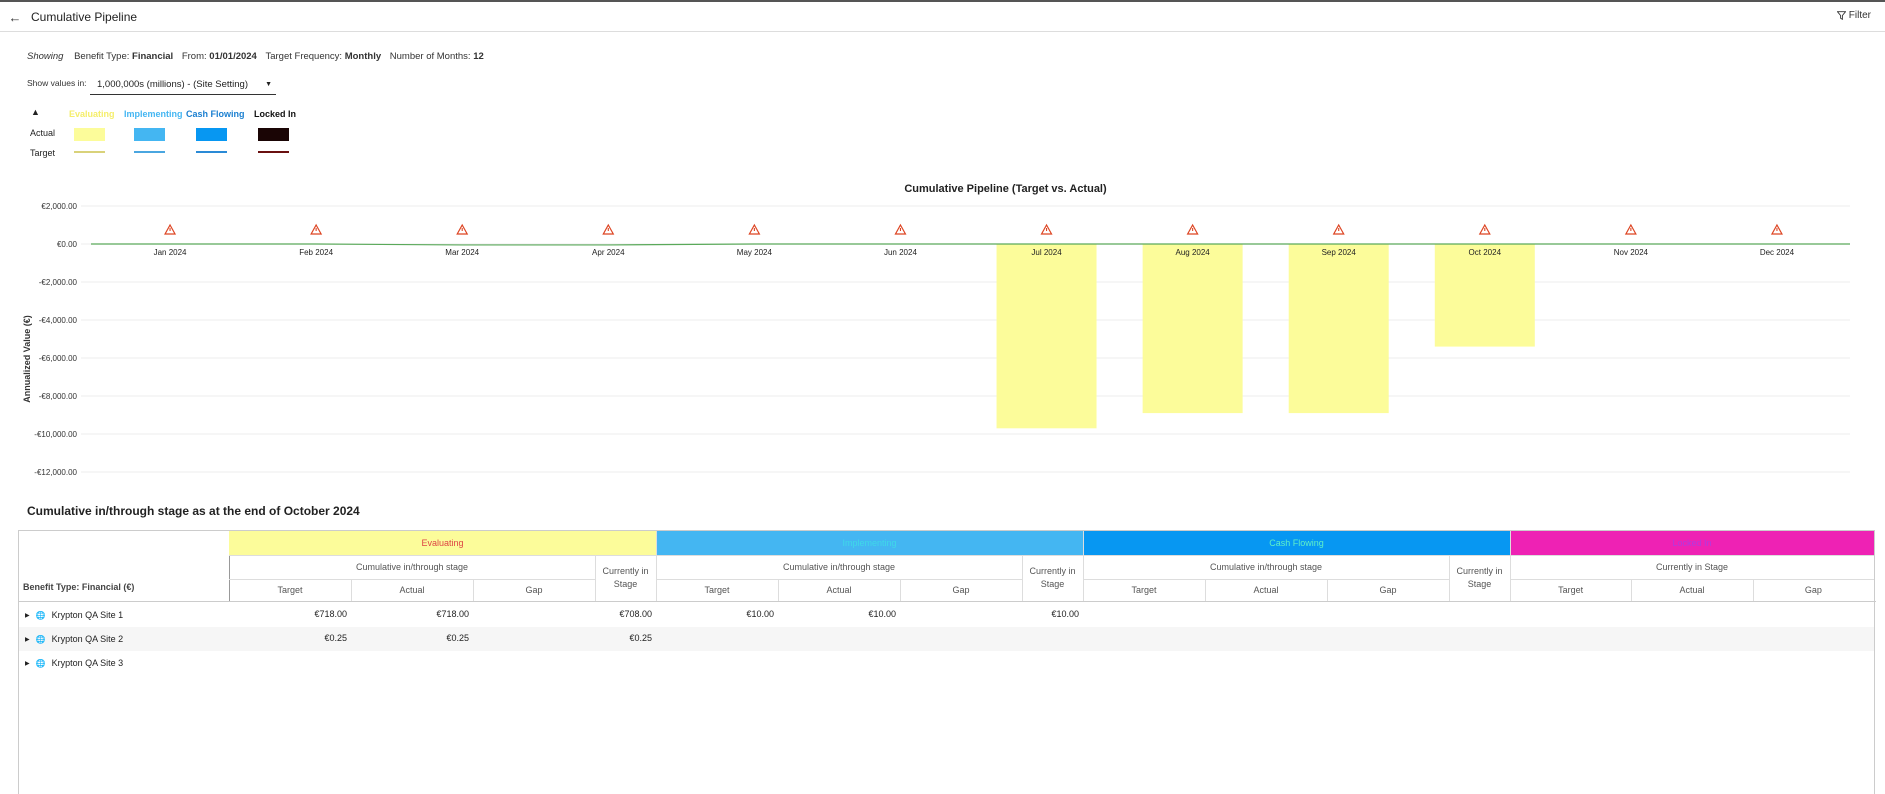  Describe the element at coordinates (273, 134) in the screenshot. I see `legend-swatch-locked-in` at that location.